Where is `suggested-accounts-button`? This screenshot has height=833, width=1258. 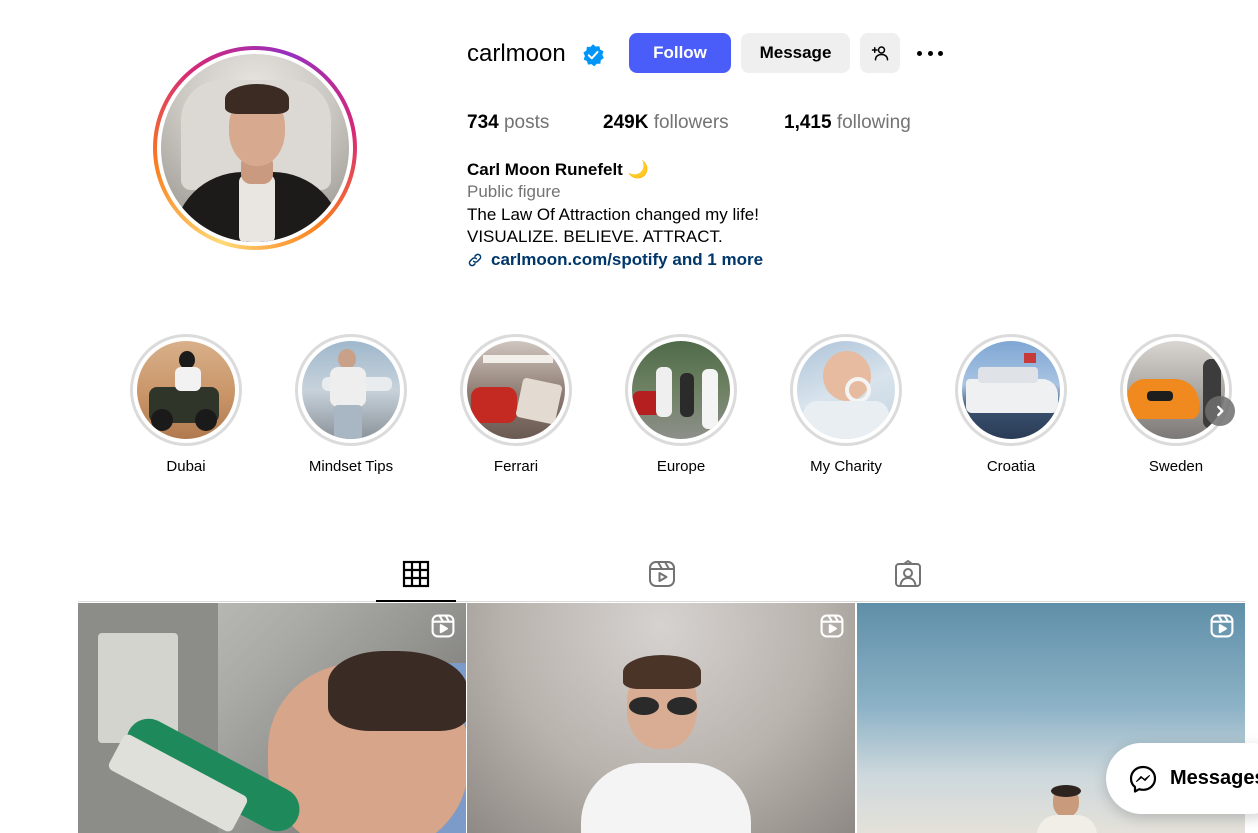 suggested-accounts-button is located at coordinates (880, 53).